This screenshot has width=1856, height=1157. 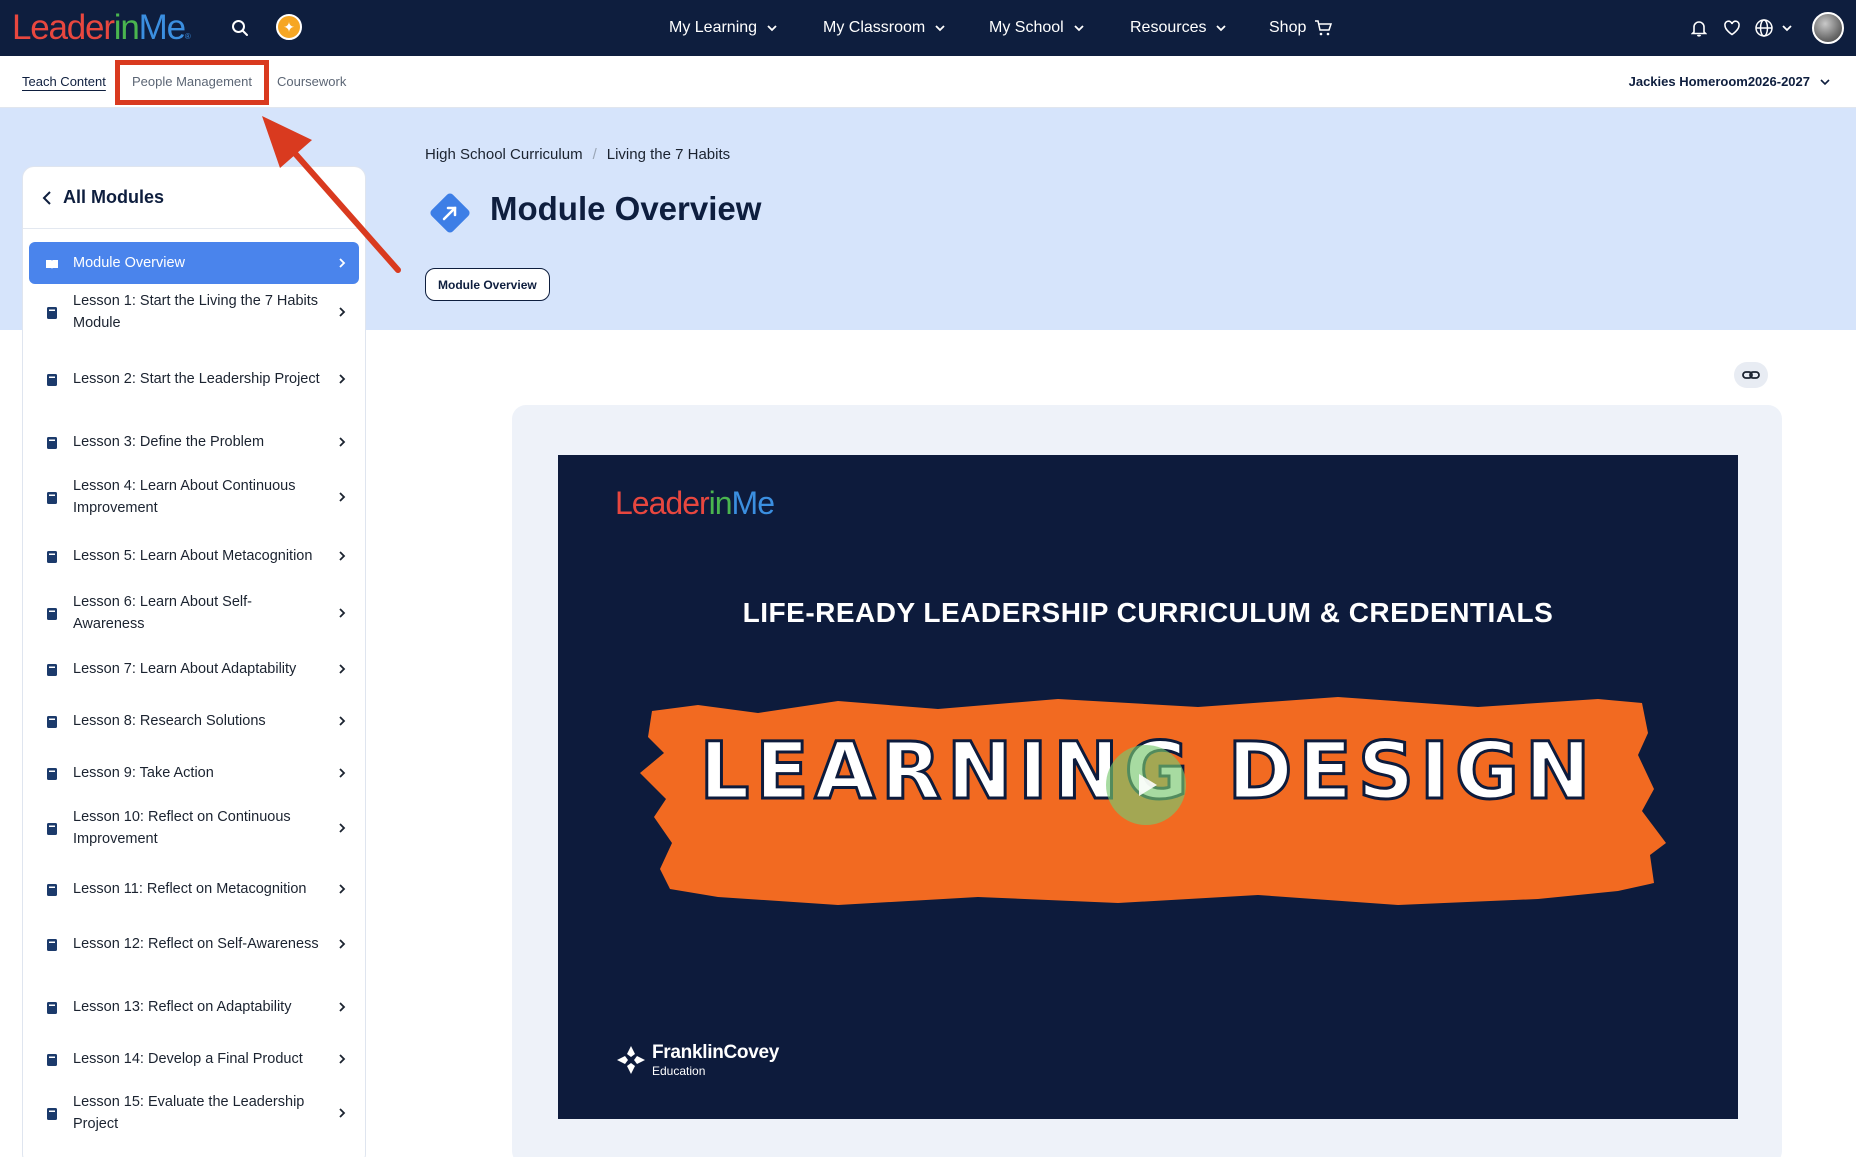 What do you see at coordinates (1730, 81) in the screenshot?
I see `class-selector: Jackies Homeroom2026-2027` at bounding box center [1730, 81].